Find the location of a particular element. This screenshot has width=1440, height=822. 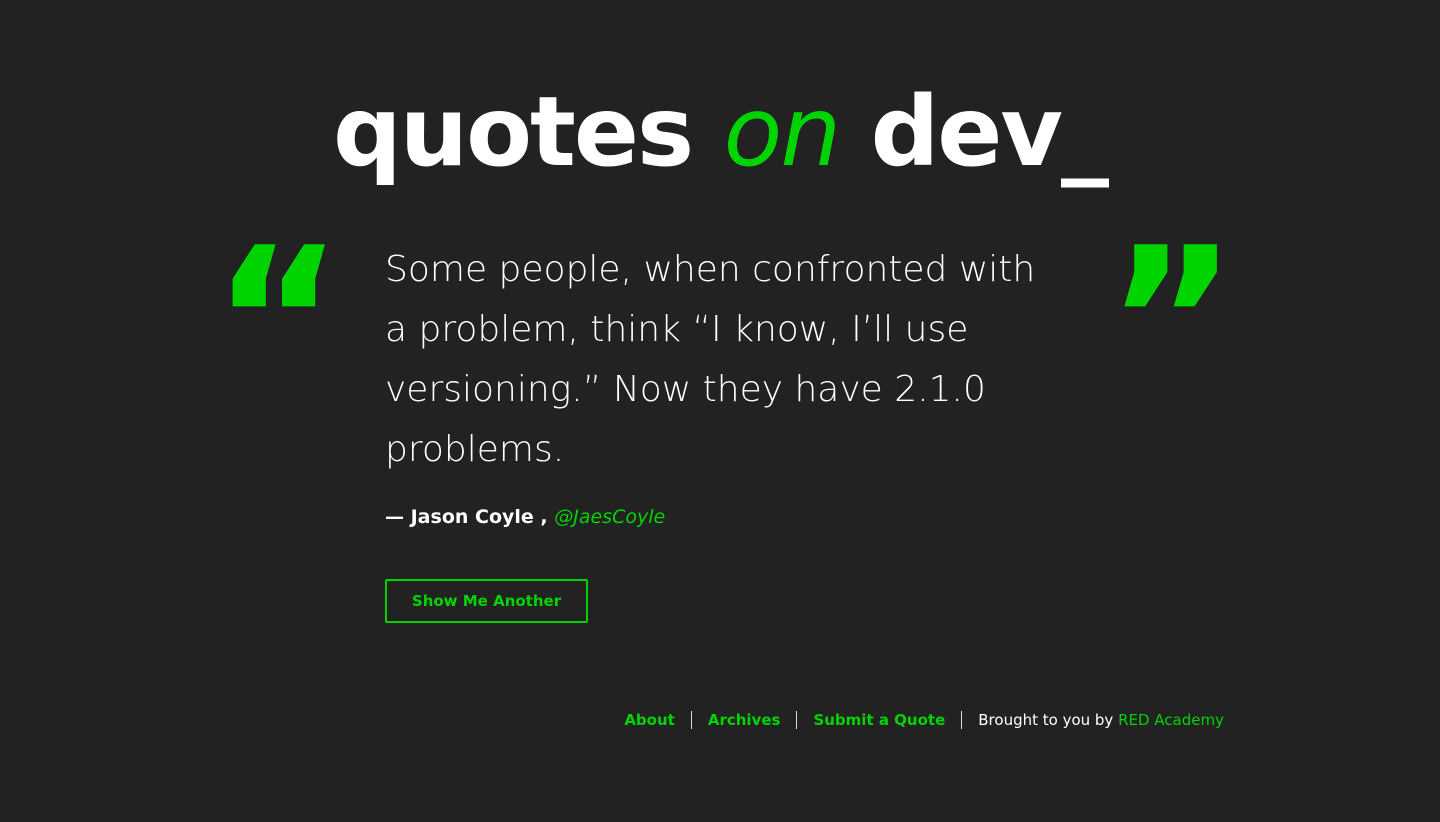

footer-credit-link: RED Academy is located at coordinates (1171, 720).